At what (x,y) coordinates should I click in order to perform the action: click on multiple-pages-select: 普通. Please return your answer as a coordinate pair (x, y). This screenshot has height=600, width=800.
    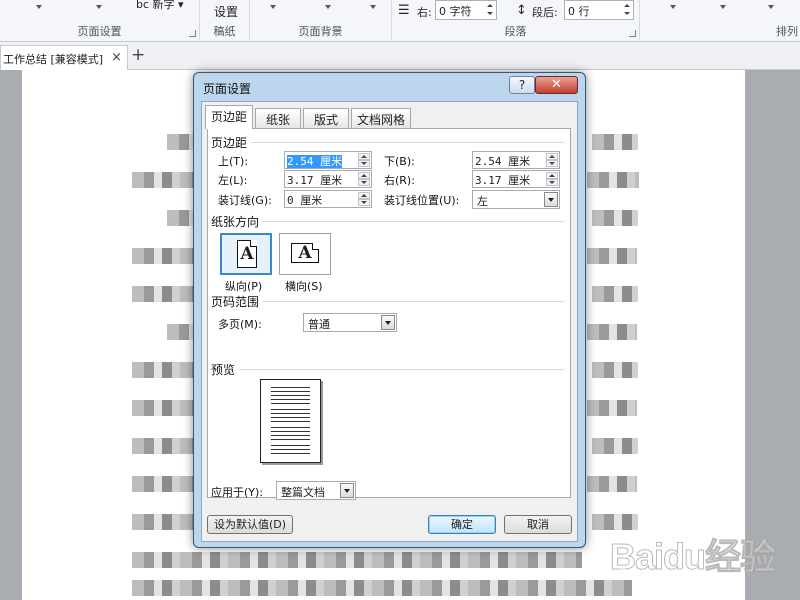
    Looking at the image, I should click on (350, 322).